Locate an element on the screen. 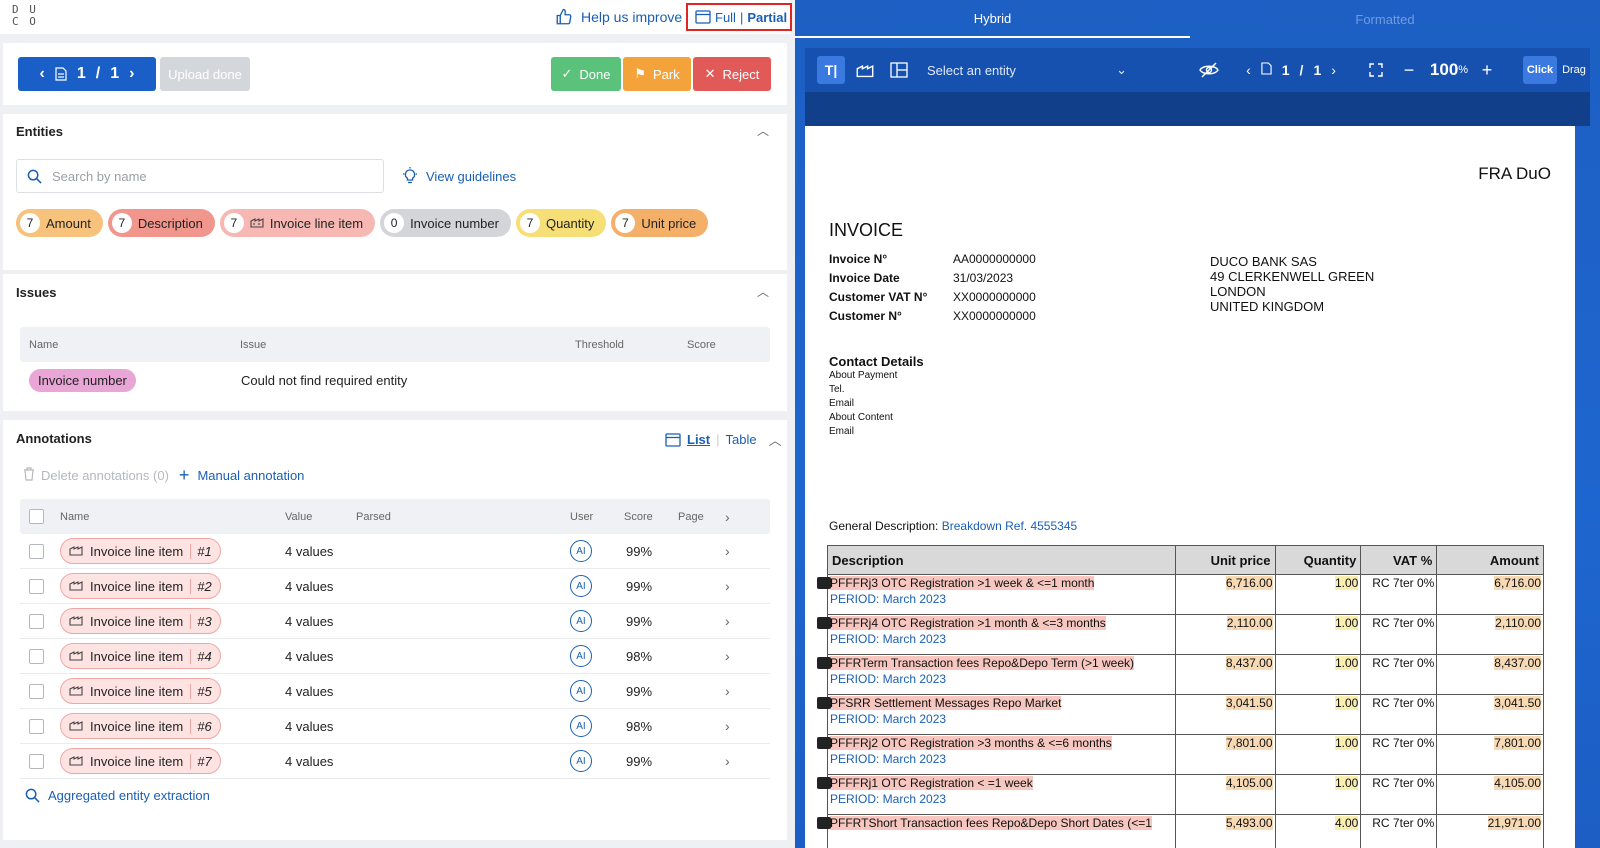 The width and height of the screenshot is (1600, 848). annotation-chip: Invoice line item #6 is located at coordinates (140, 726).